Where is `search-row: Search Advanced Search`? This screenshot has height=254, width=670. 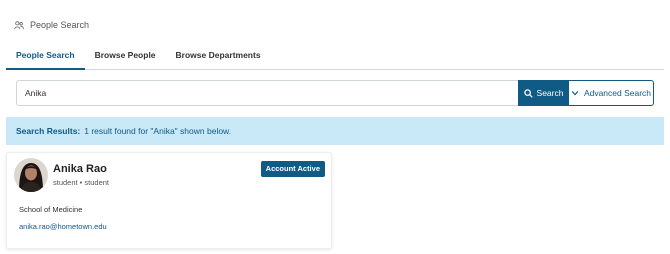
search-row: Search Advanced Search is located at coordinates (335, 93).